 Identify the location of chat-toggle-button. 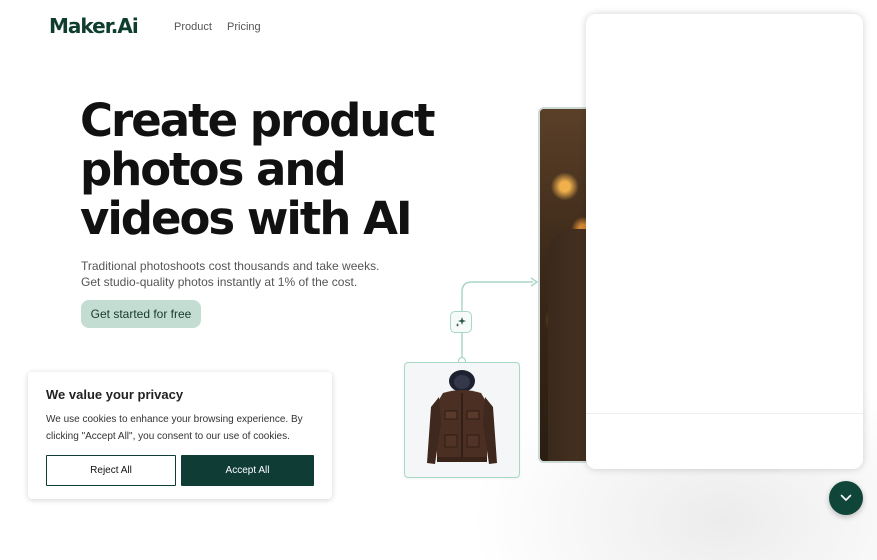
(846, 498).